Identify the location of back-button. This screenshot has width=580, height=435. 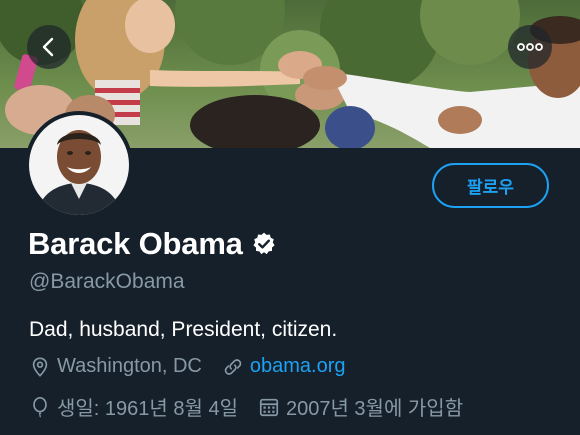
(49, 47).